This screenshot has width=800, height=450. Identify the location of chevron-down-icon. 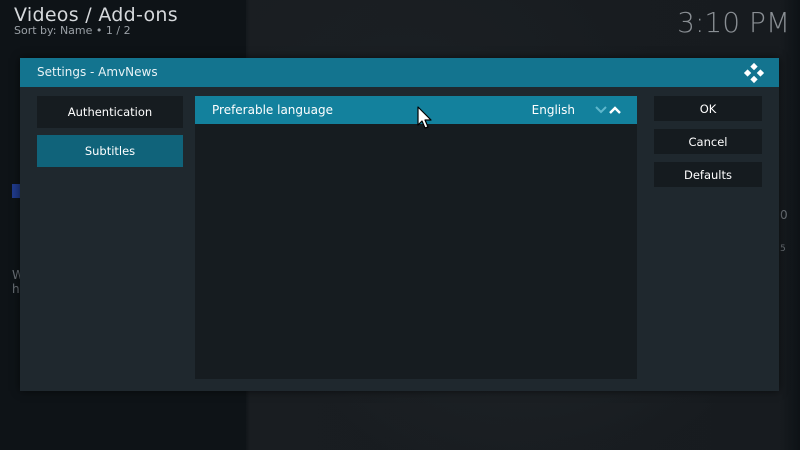
(601, 110).